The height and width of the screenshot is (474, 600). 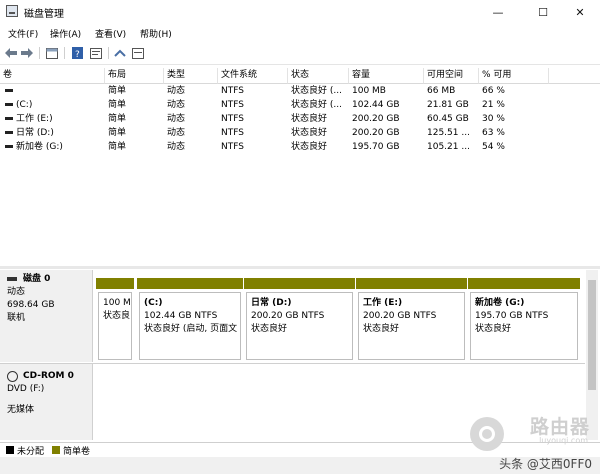 What do you see at coordinates (12, 376) in the screenshot?
I see `cdrom-icon` at bounding box center [12, 376].